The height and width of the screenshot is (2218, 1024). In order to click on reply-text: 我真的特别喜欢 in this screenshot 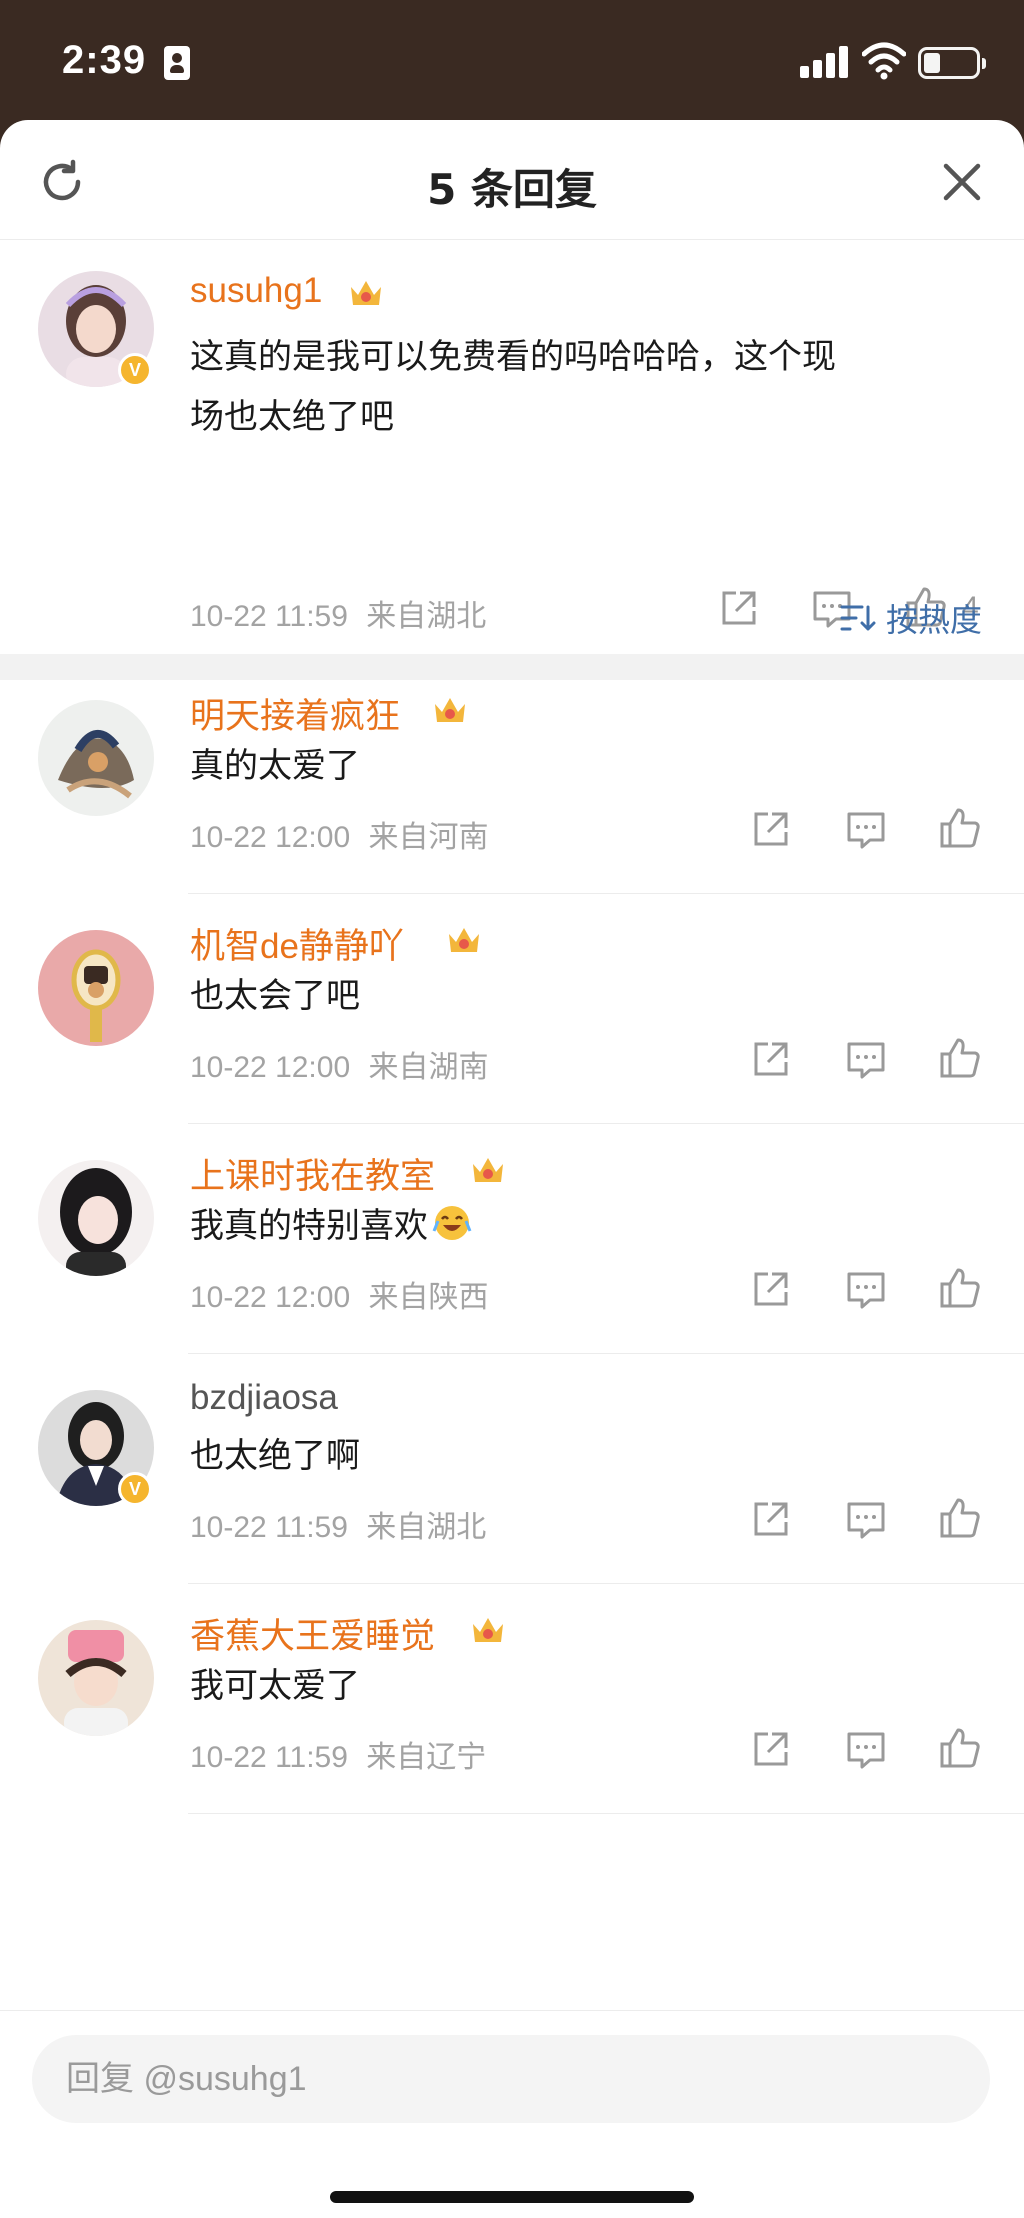, I will do `click(331, 1226)`.